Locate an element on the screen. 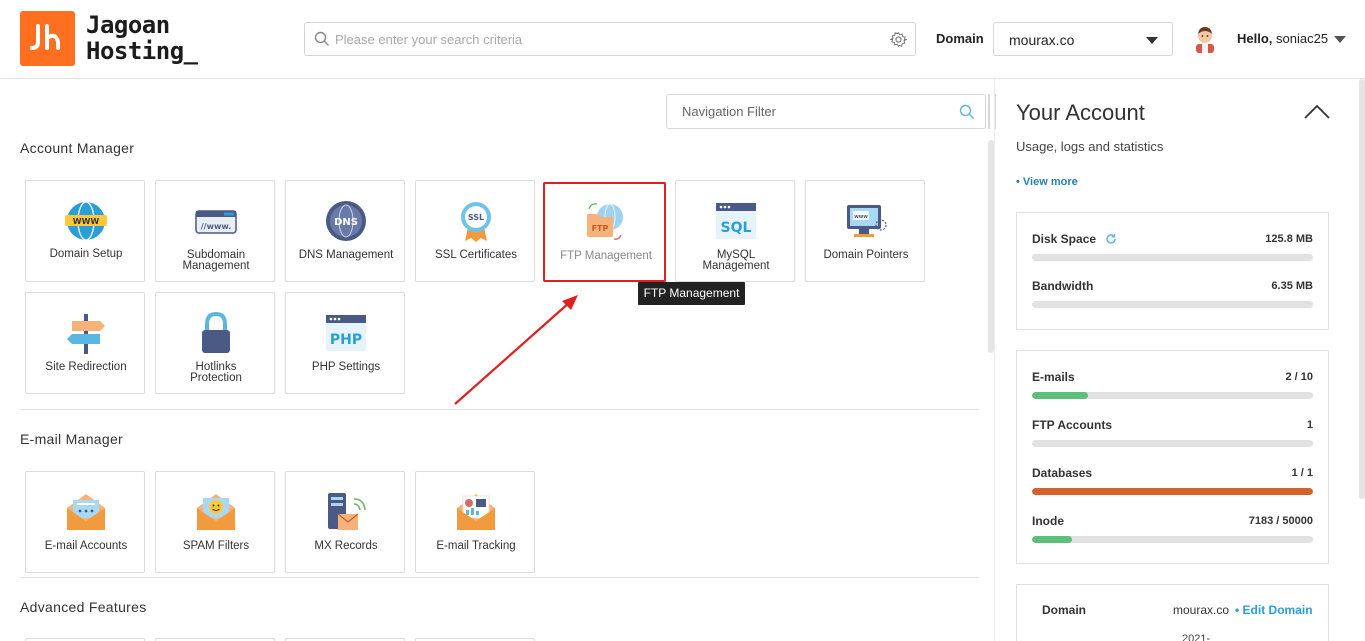  chevron-up-icon is located at coordinates (1317, 112).